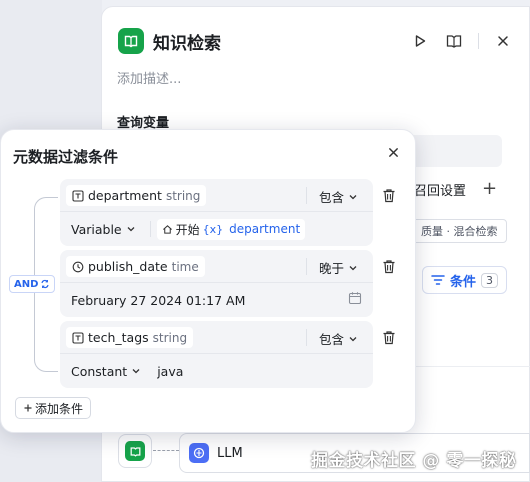  What do you see at coordinates (503, 41) in the screenshot?
I see `panel-close-icon` at bounding box center [503, 41].